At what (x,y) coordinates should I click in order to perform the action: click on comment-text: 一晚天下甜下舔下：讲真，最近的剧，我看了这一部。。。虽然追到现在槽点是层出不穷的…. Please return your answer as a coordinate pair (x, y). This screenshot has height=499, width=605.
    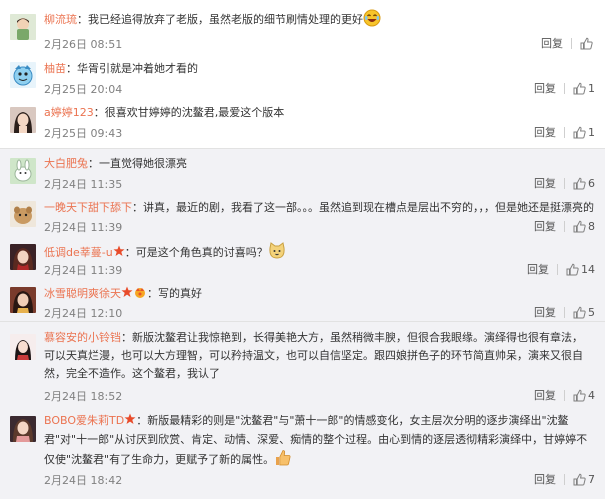
    Looking at the image, I should click on (319, 208).